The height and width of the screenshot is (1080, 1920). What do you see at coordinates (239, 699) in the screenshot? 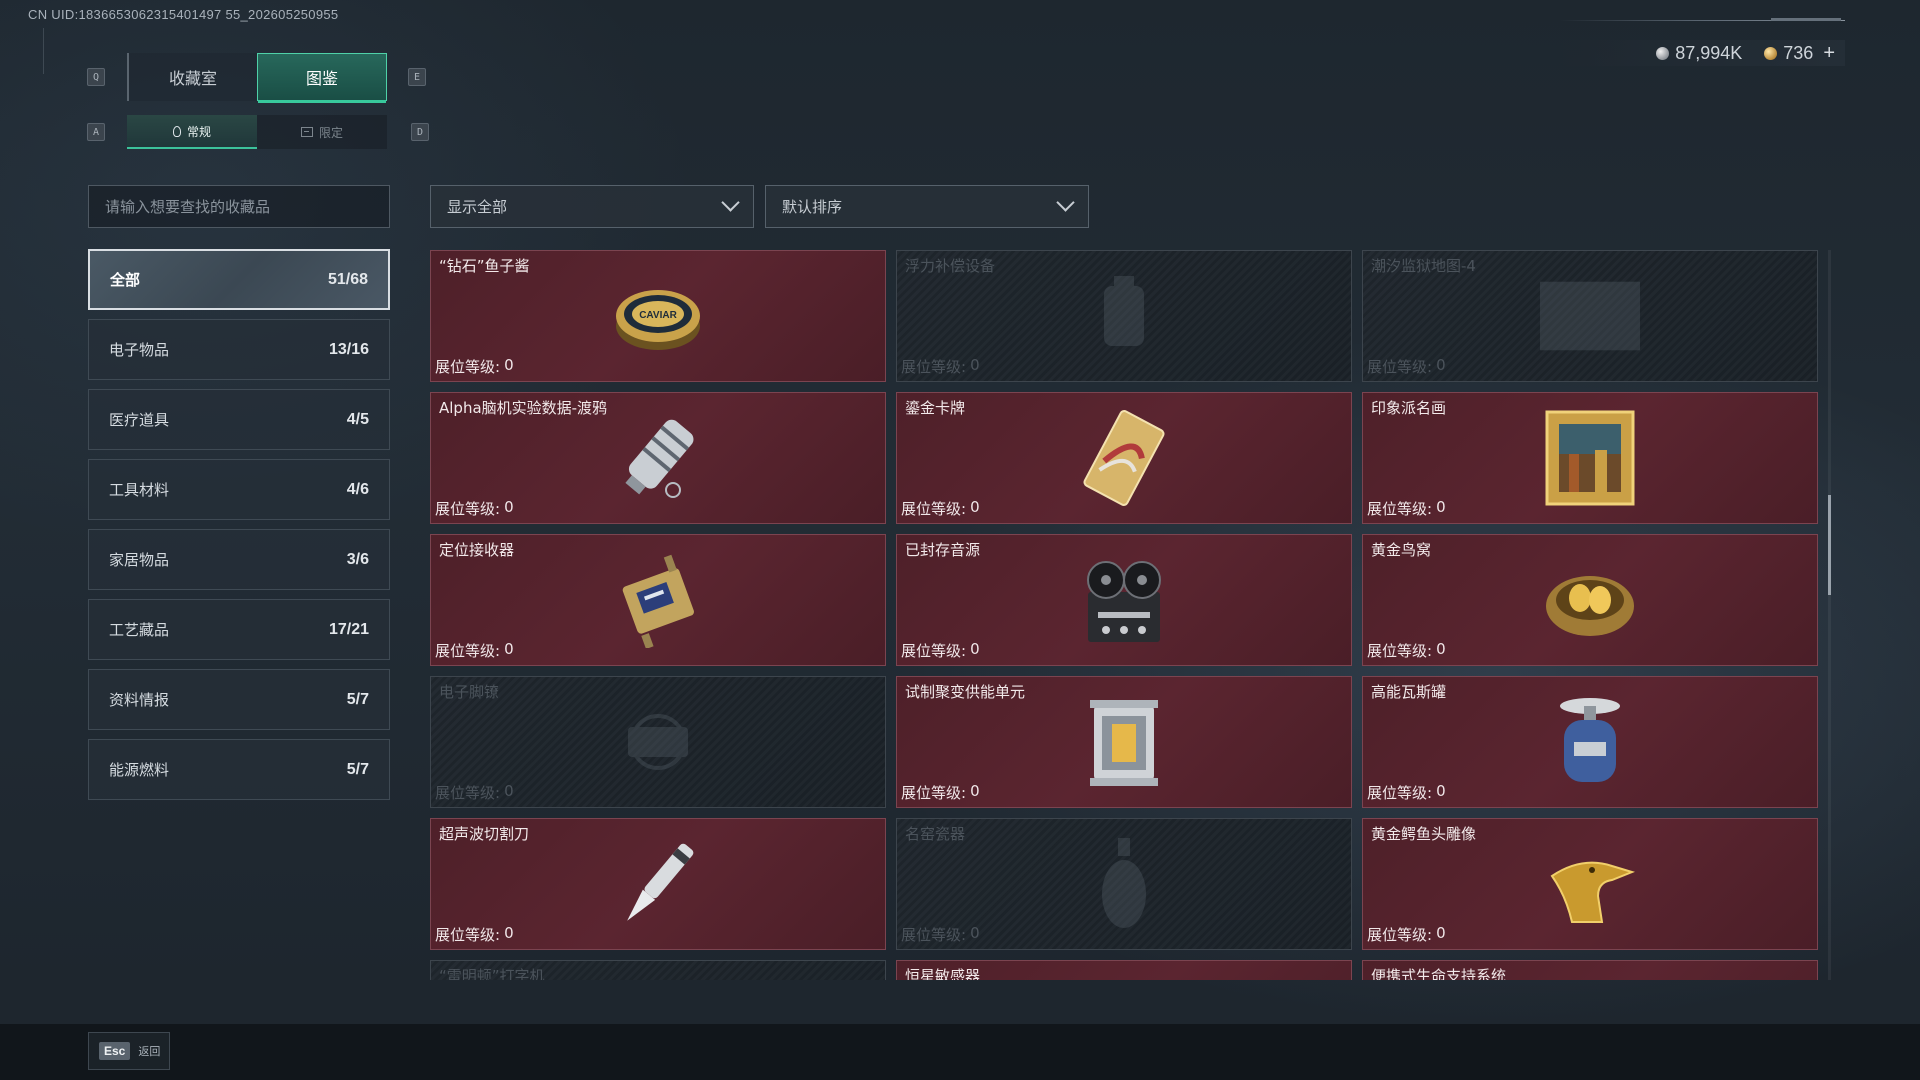
I see `category-intel: 资料情报 5/7` at bounding box center [239, 699].